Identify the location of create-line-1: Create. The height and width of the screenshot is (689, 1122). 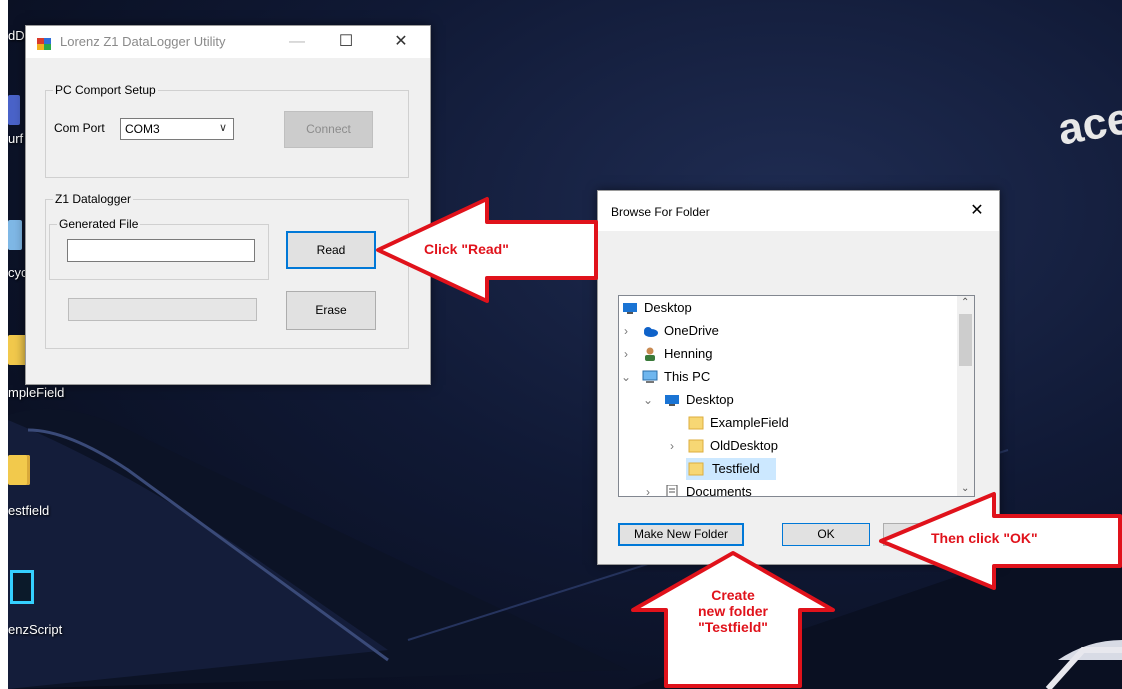
(733, 595).